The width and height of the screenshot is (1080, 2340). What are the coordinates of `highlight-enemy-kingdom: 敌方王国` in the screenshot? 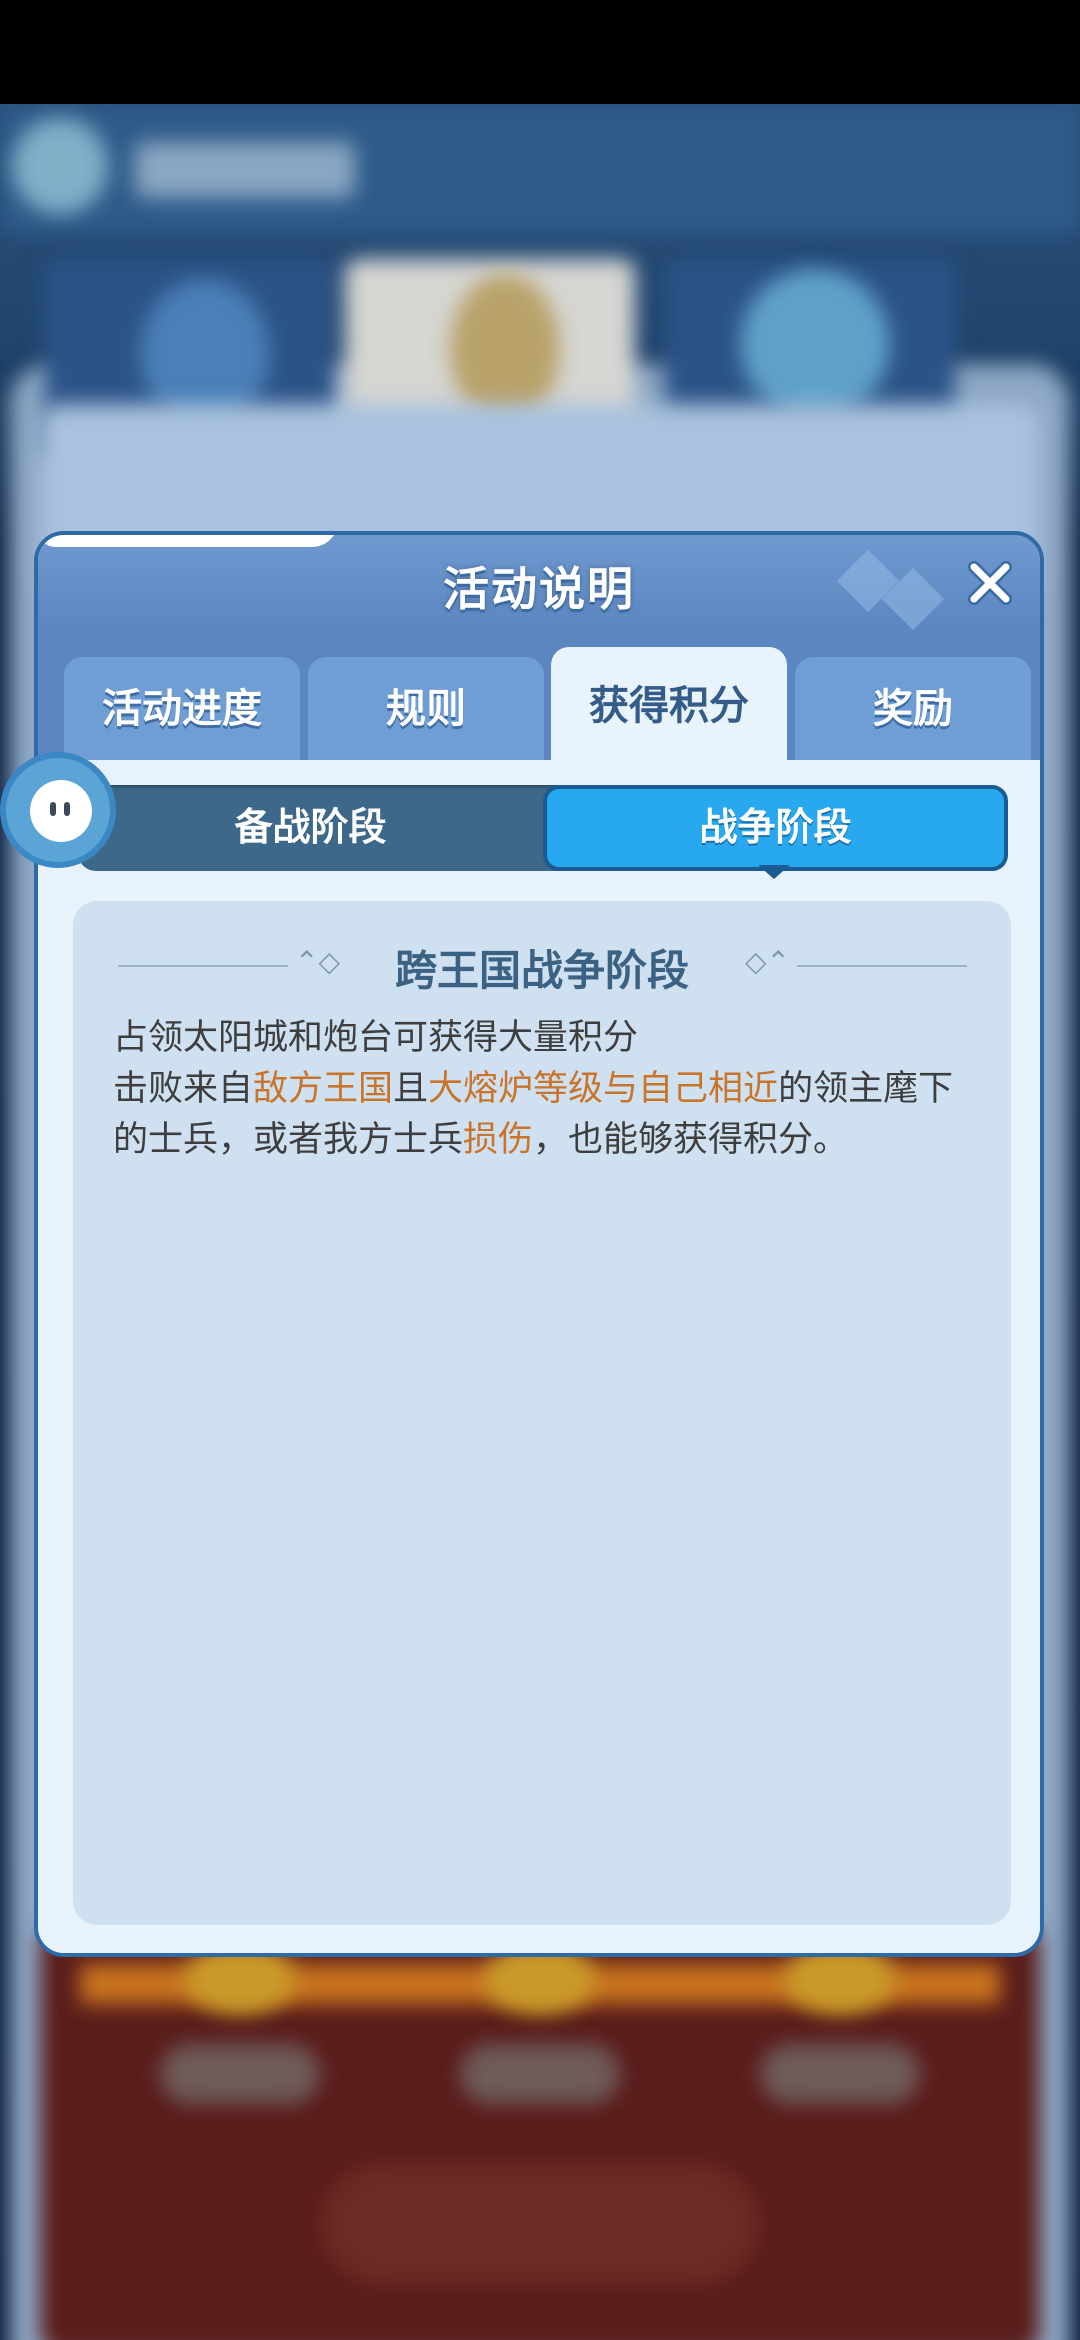 It's located at (323, 1089).